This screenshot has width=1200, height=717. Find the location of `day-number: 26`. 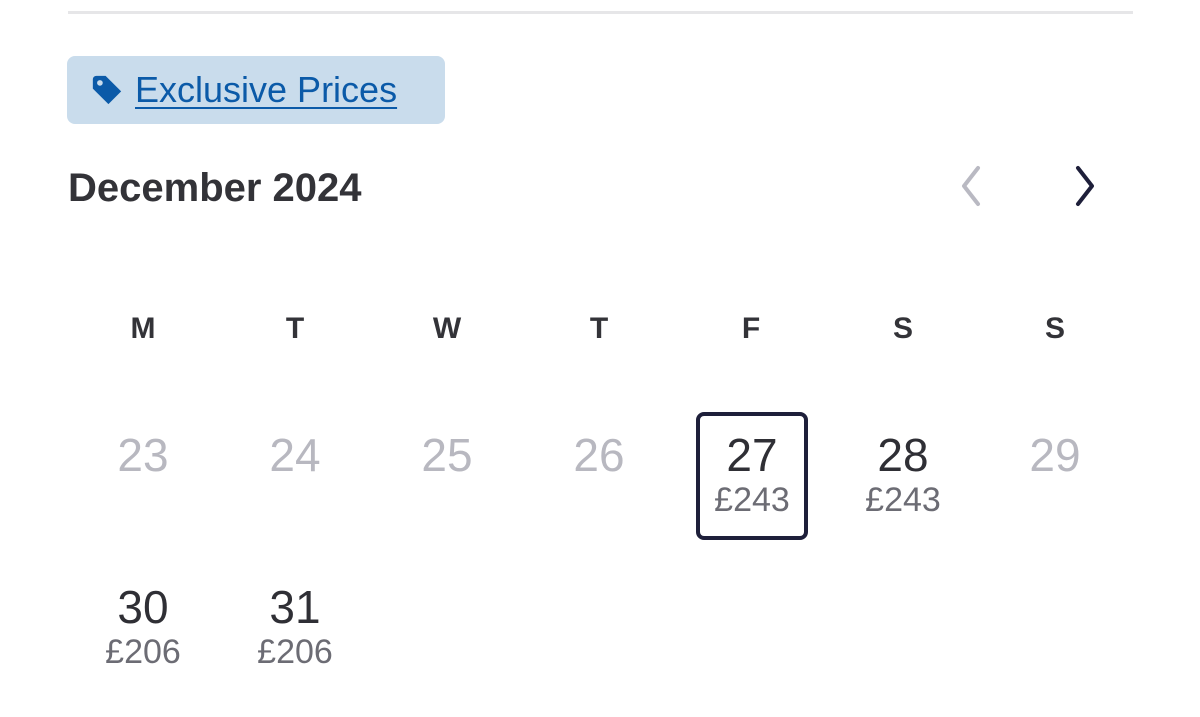

day-number: 26 is located at coordinates (599, 455).